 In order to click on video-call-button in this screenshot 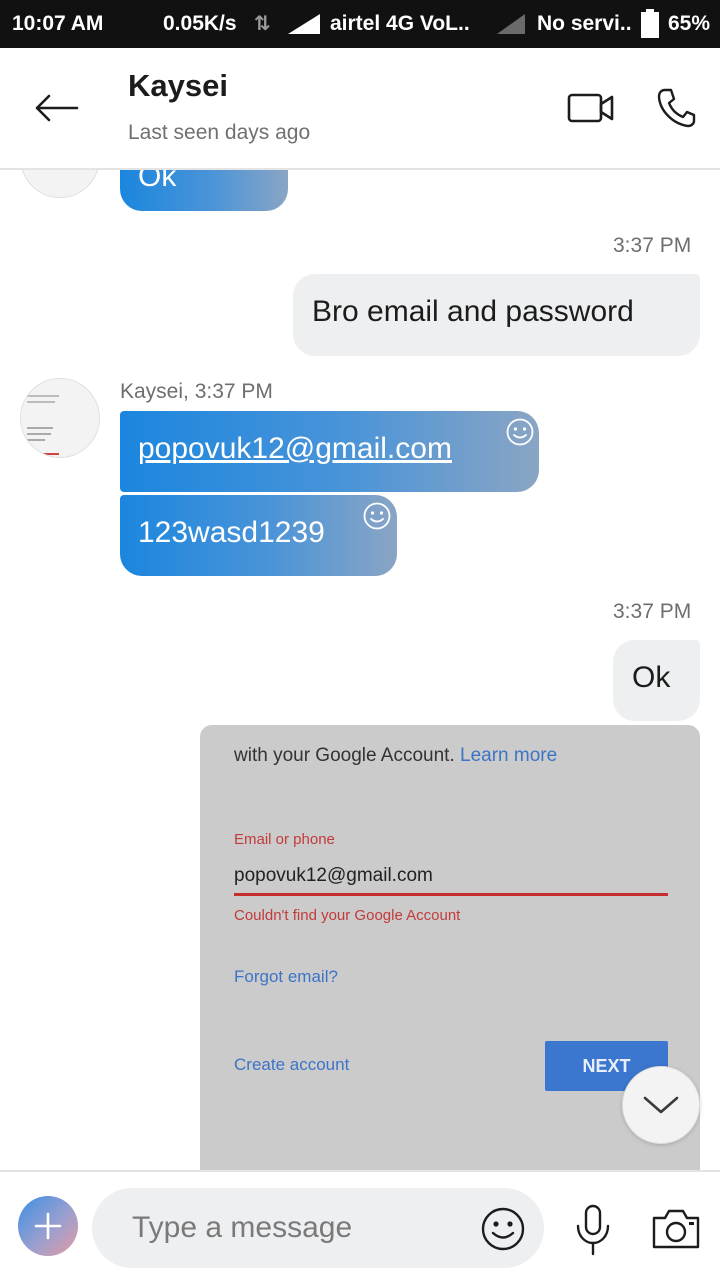, I will do `click(591, 108)`.